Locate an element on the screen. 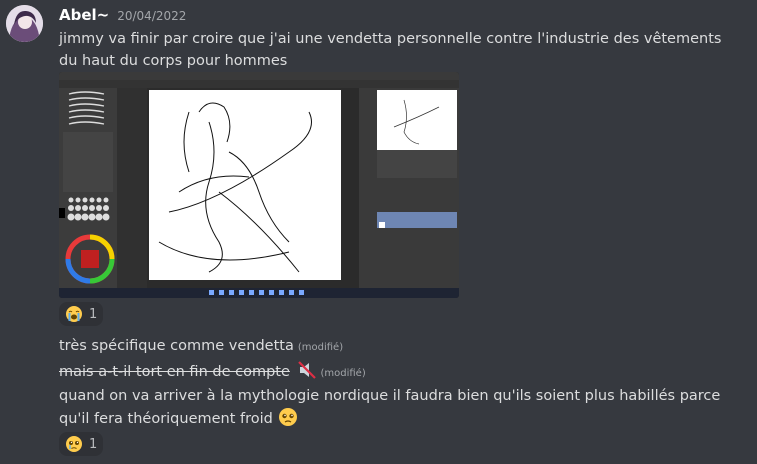  username: Abel~ is located at coordinates (84, 15).